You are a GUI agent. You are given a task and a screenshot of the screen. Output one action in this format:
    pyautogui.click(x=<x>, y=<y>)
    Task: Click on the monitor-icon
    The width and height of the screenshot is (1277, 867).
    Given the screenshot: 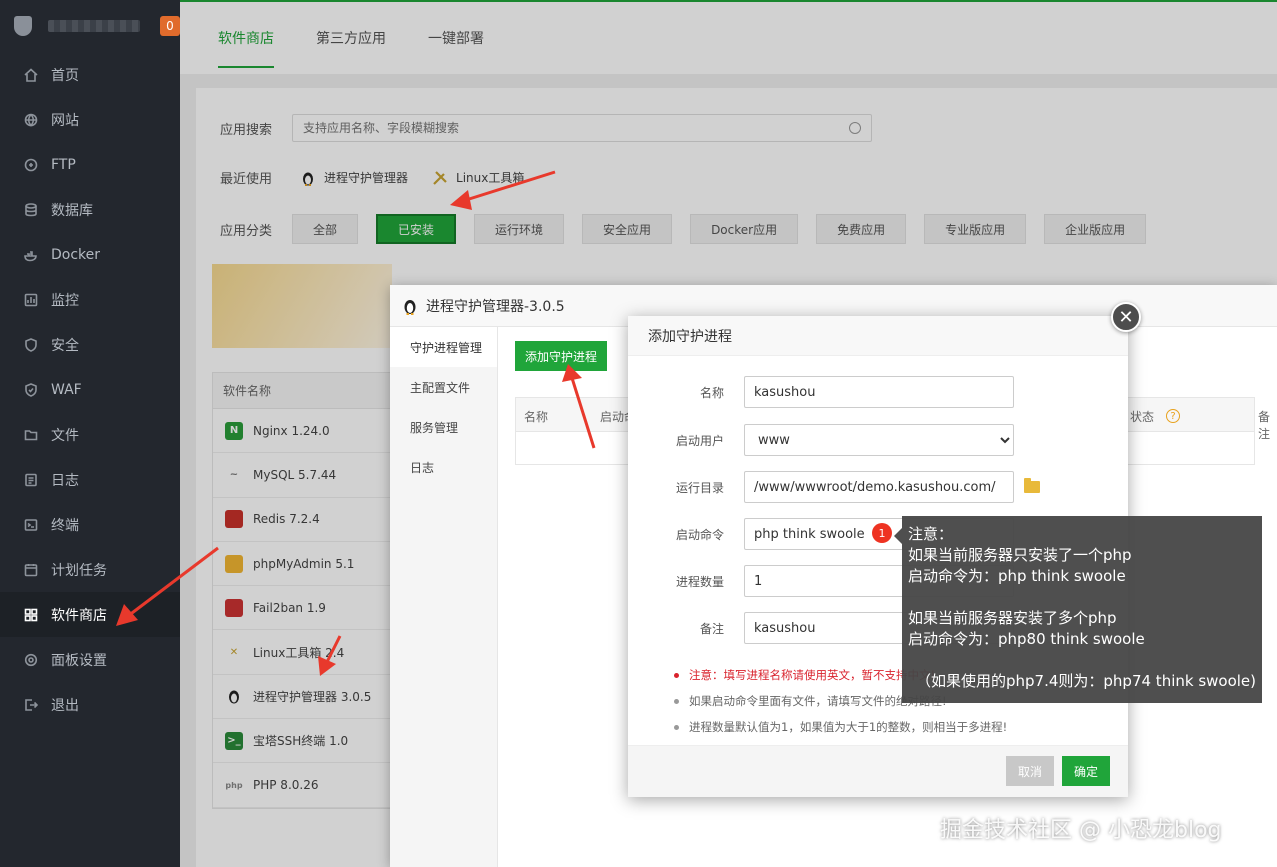 What is the action you would take?
    pyautogui.click(x=31, y=300)
    